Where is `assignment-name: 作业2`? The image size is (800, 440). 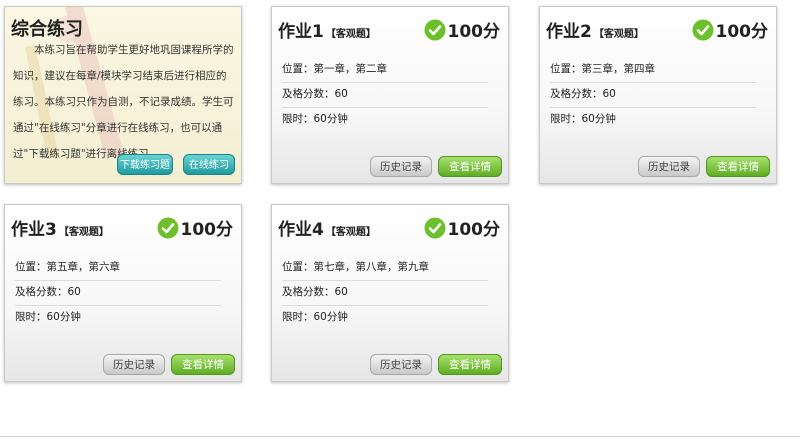 assignment-name: 作业2 is located at coordinates (569, 32).